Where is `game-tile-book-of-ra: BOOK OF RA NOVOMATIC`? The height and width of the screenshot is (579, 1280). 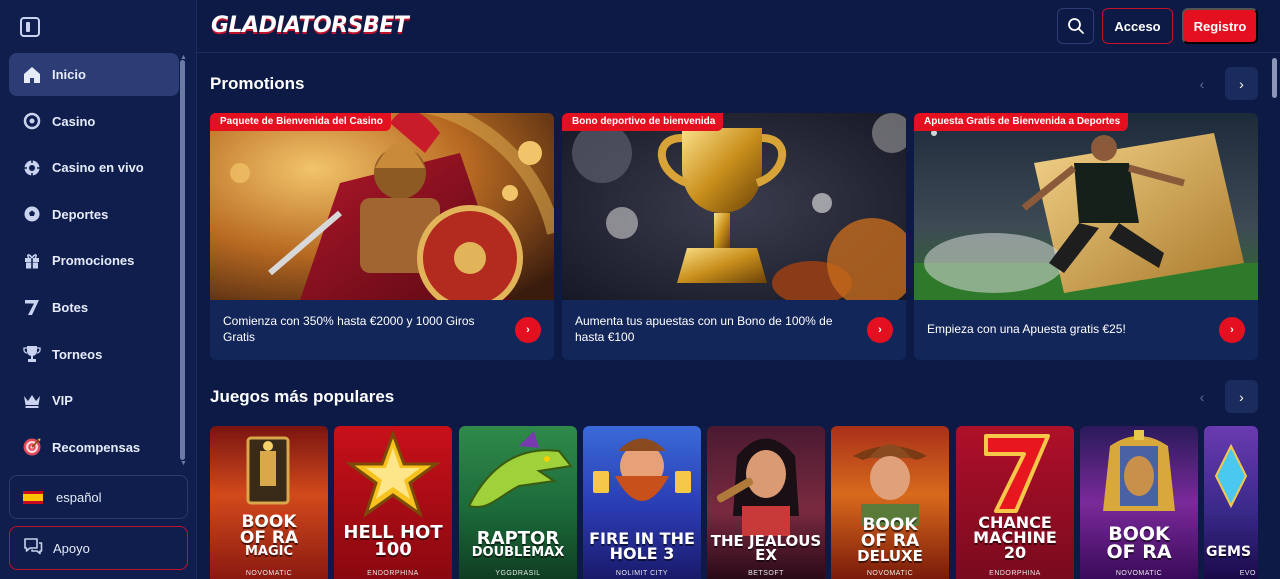
game-tile-book-of-ra: BOOK OF RA NOVOMATIC is located at coordinates (1139, 502).